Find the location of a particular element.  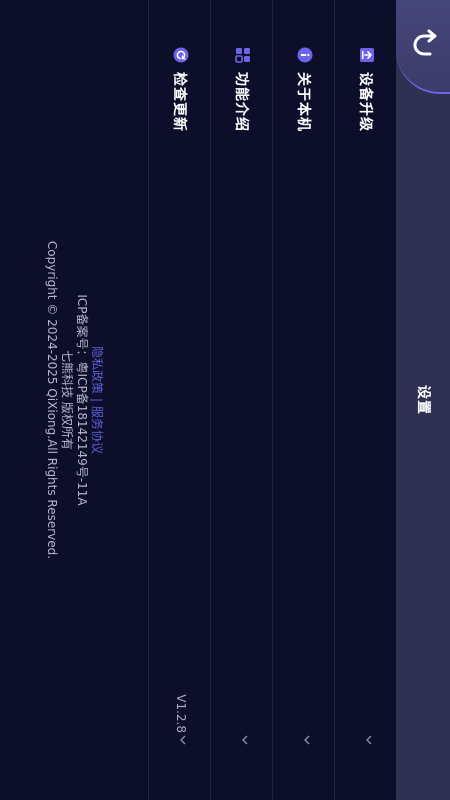

icp-record: ICP备案号：粤ICP备18142149号-11A is located at coordinates (82, 400).